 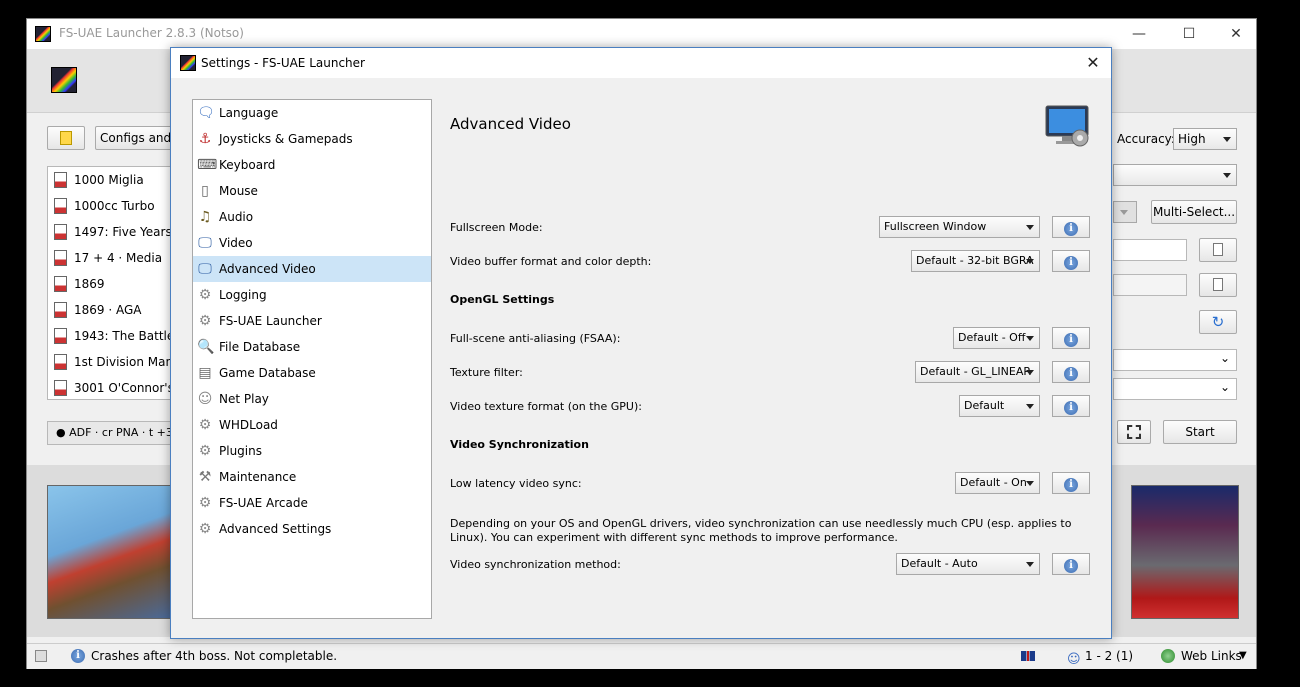 I want to click on nav-item-whdload: ⚙ WHDLoad, so click(x=312, y=425).